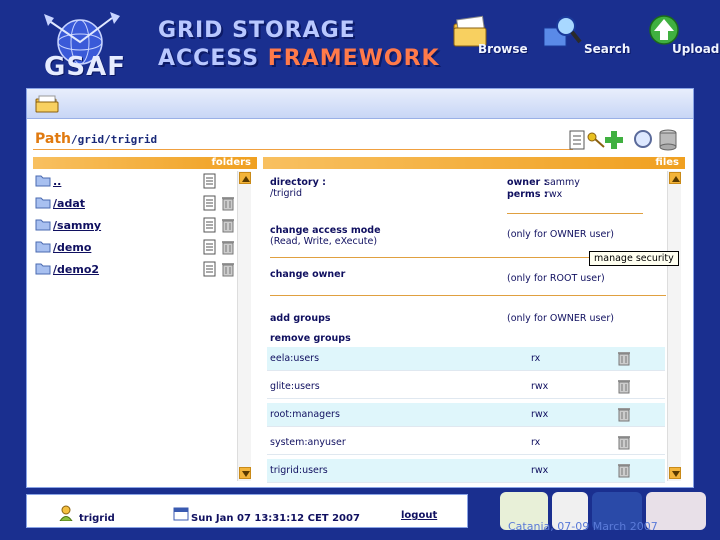  Describe the element at coordinates (466, 443) in the screenshot. I see `group-row: system:anyuser rx` at that location.